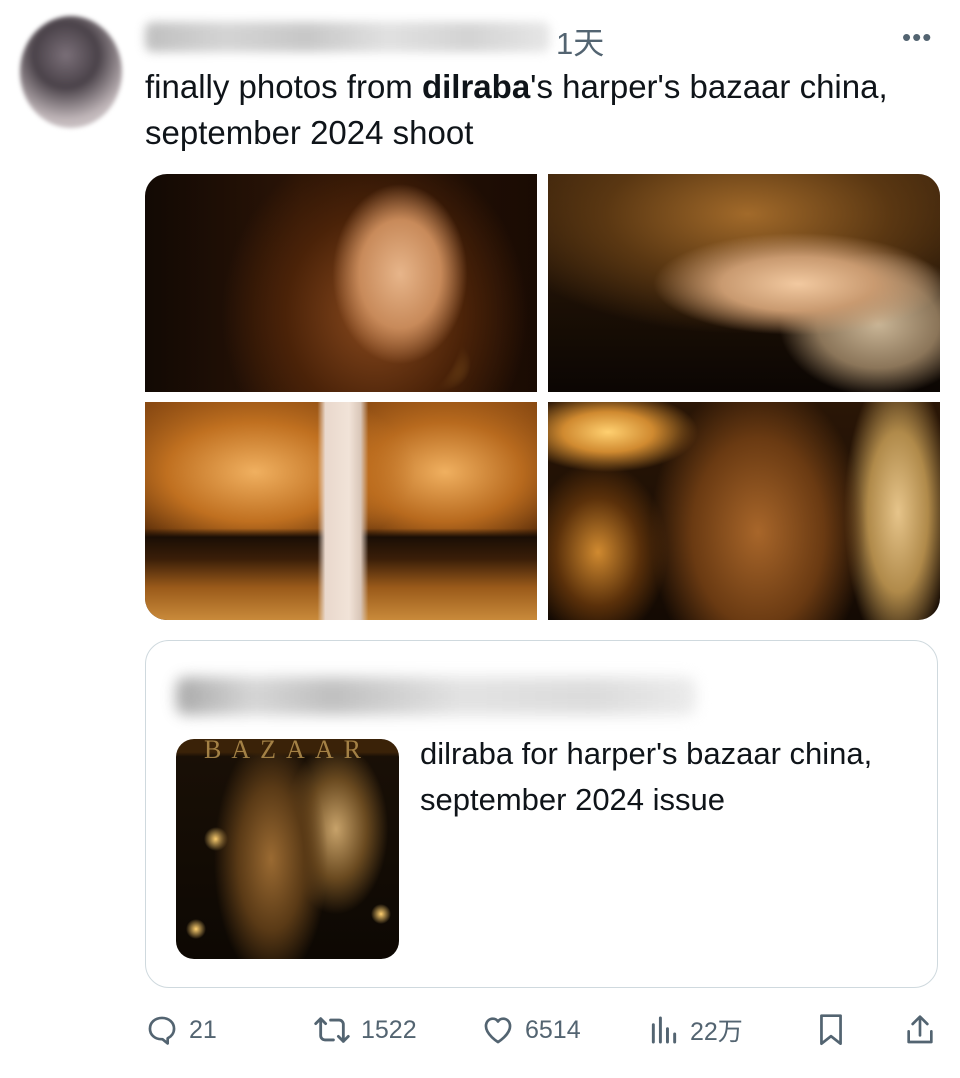  What do you see at coordinates (716, 1032) in the screenshot?
I see `views-count: 22万` at bounding box center [716, 1032].